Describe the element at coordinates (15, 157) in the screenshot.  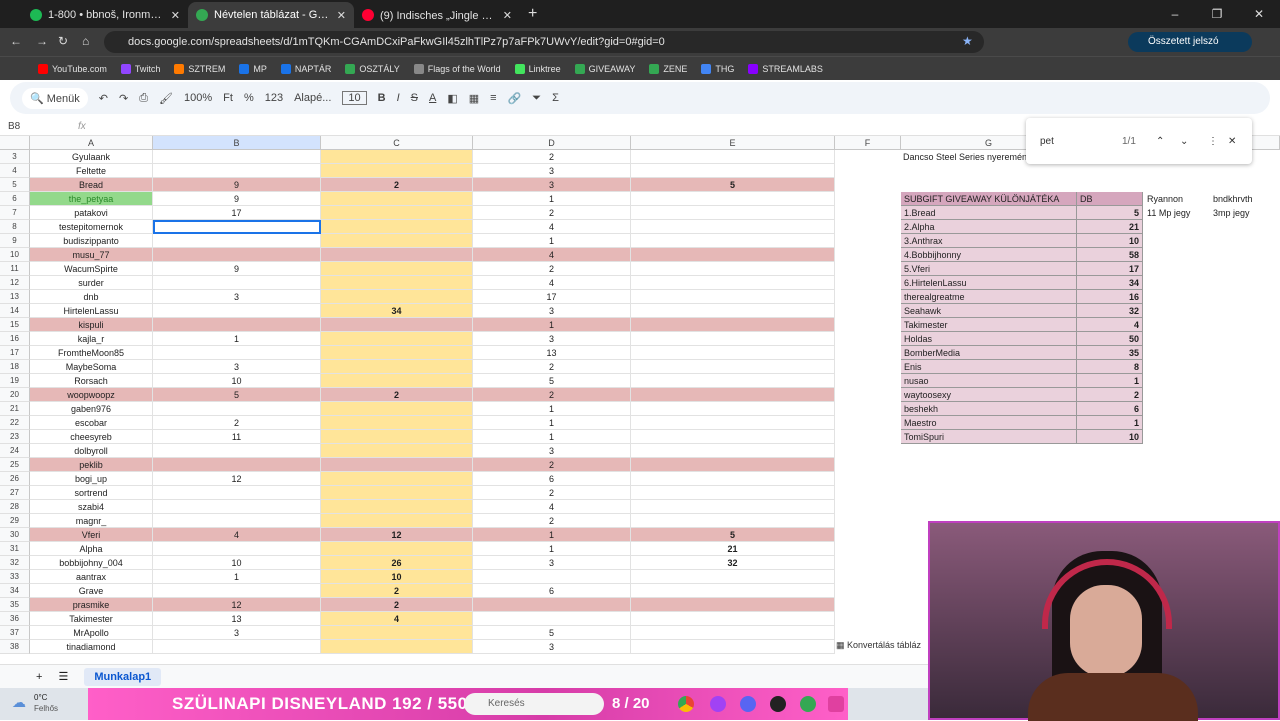
I see `row-header: 3` at that location.